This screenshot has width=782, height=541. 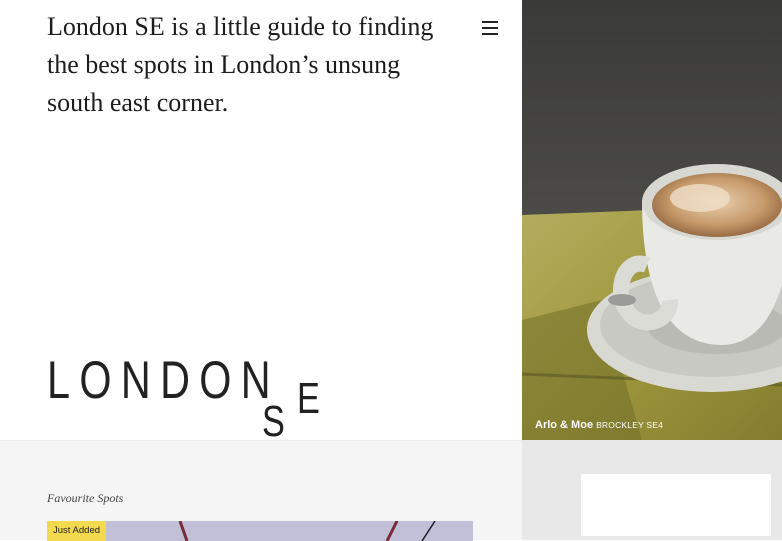 What do you see at coordinates (630, 425) in the screenshot?
I see `place-area: BROCKLEY SE4` at bounding box center [630, 425].